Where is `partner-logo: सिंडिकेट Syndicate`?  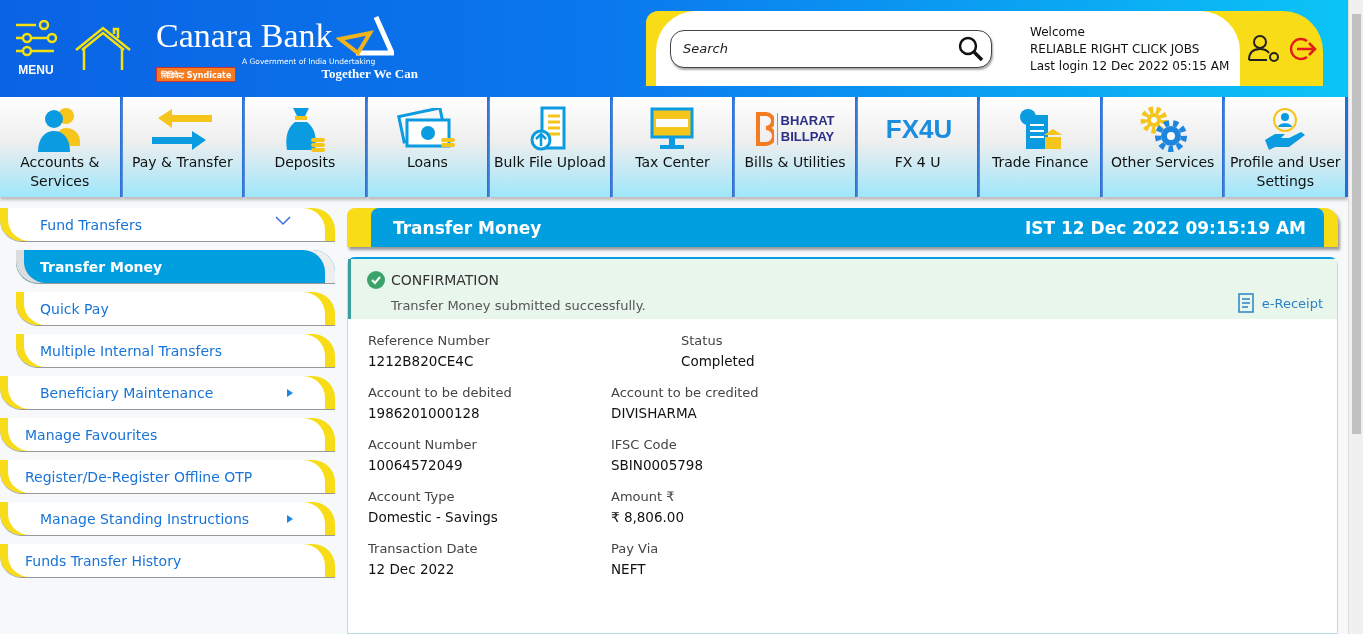 partner-logo: सिंडिकेट Syndicate is located at coordinates (196, 74).